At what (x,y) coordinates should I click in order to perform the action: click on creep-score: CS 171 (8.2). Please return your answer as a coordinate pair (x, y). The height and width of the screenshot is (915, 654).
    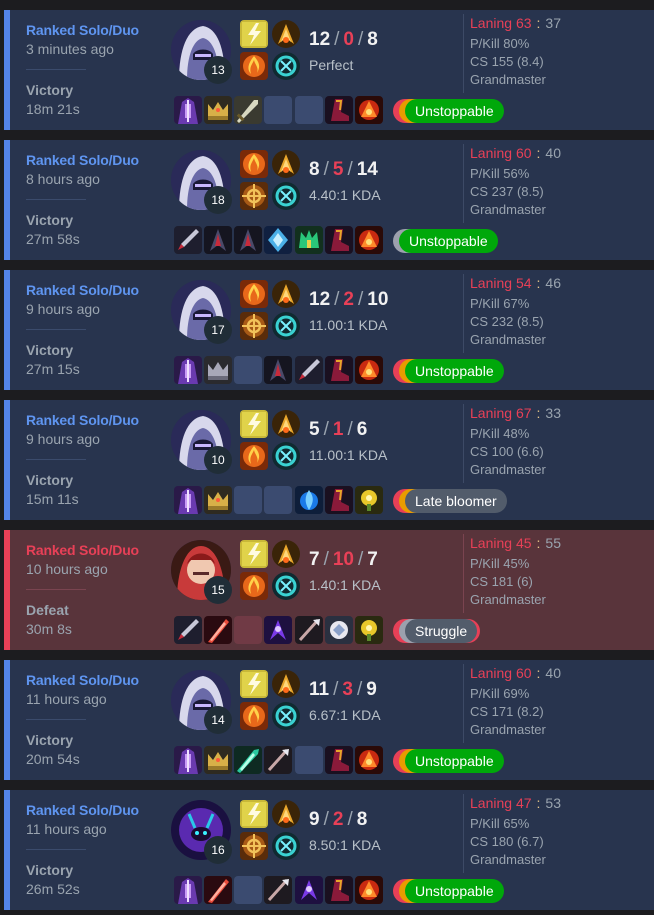
    Looking at the image, I should click on (507, 711).